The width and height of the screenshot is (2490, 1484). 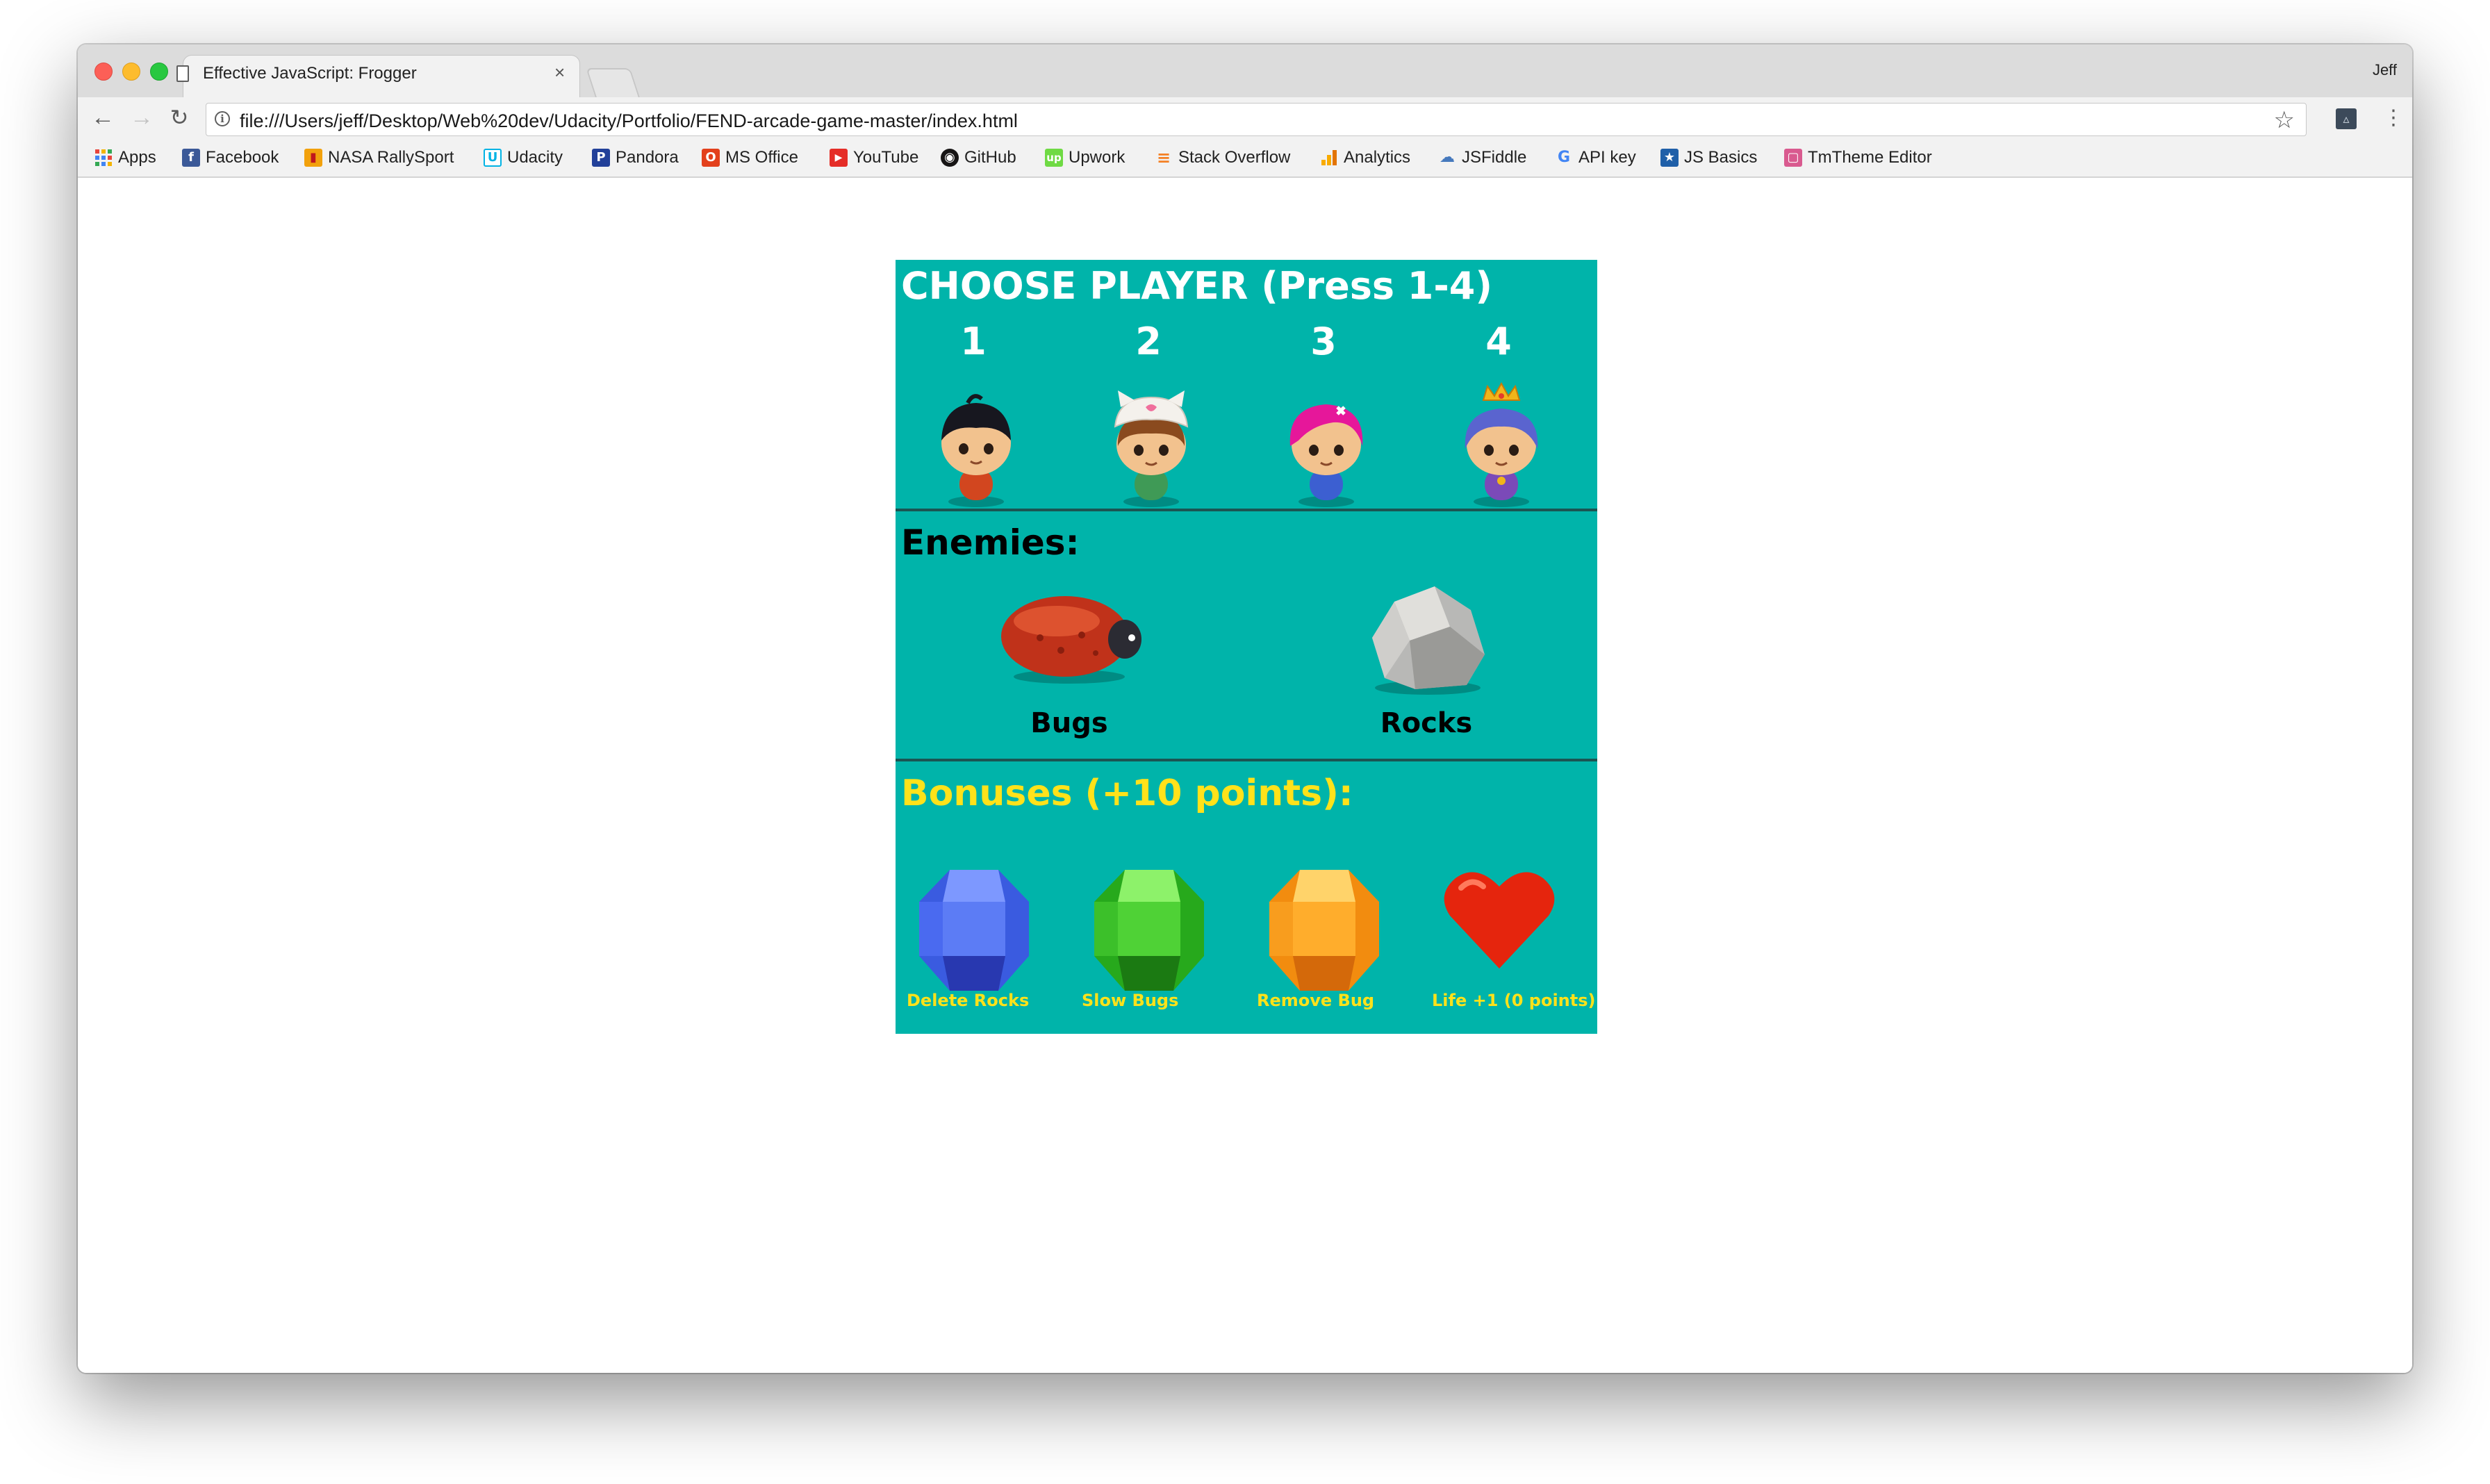 I want to click on bookmark-upwork: up Upwork, so click(x=1085, y=158).